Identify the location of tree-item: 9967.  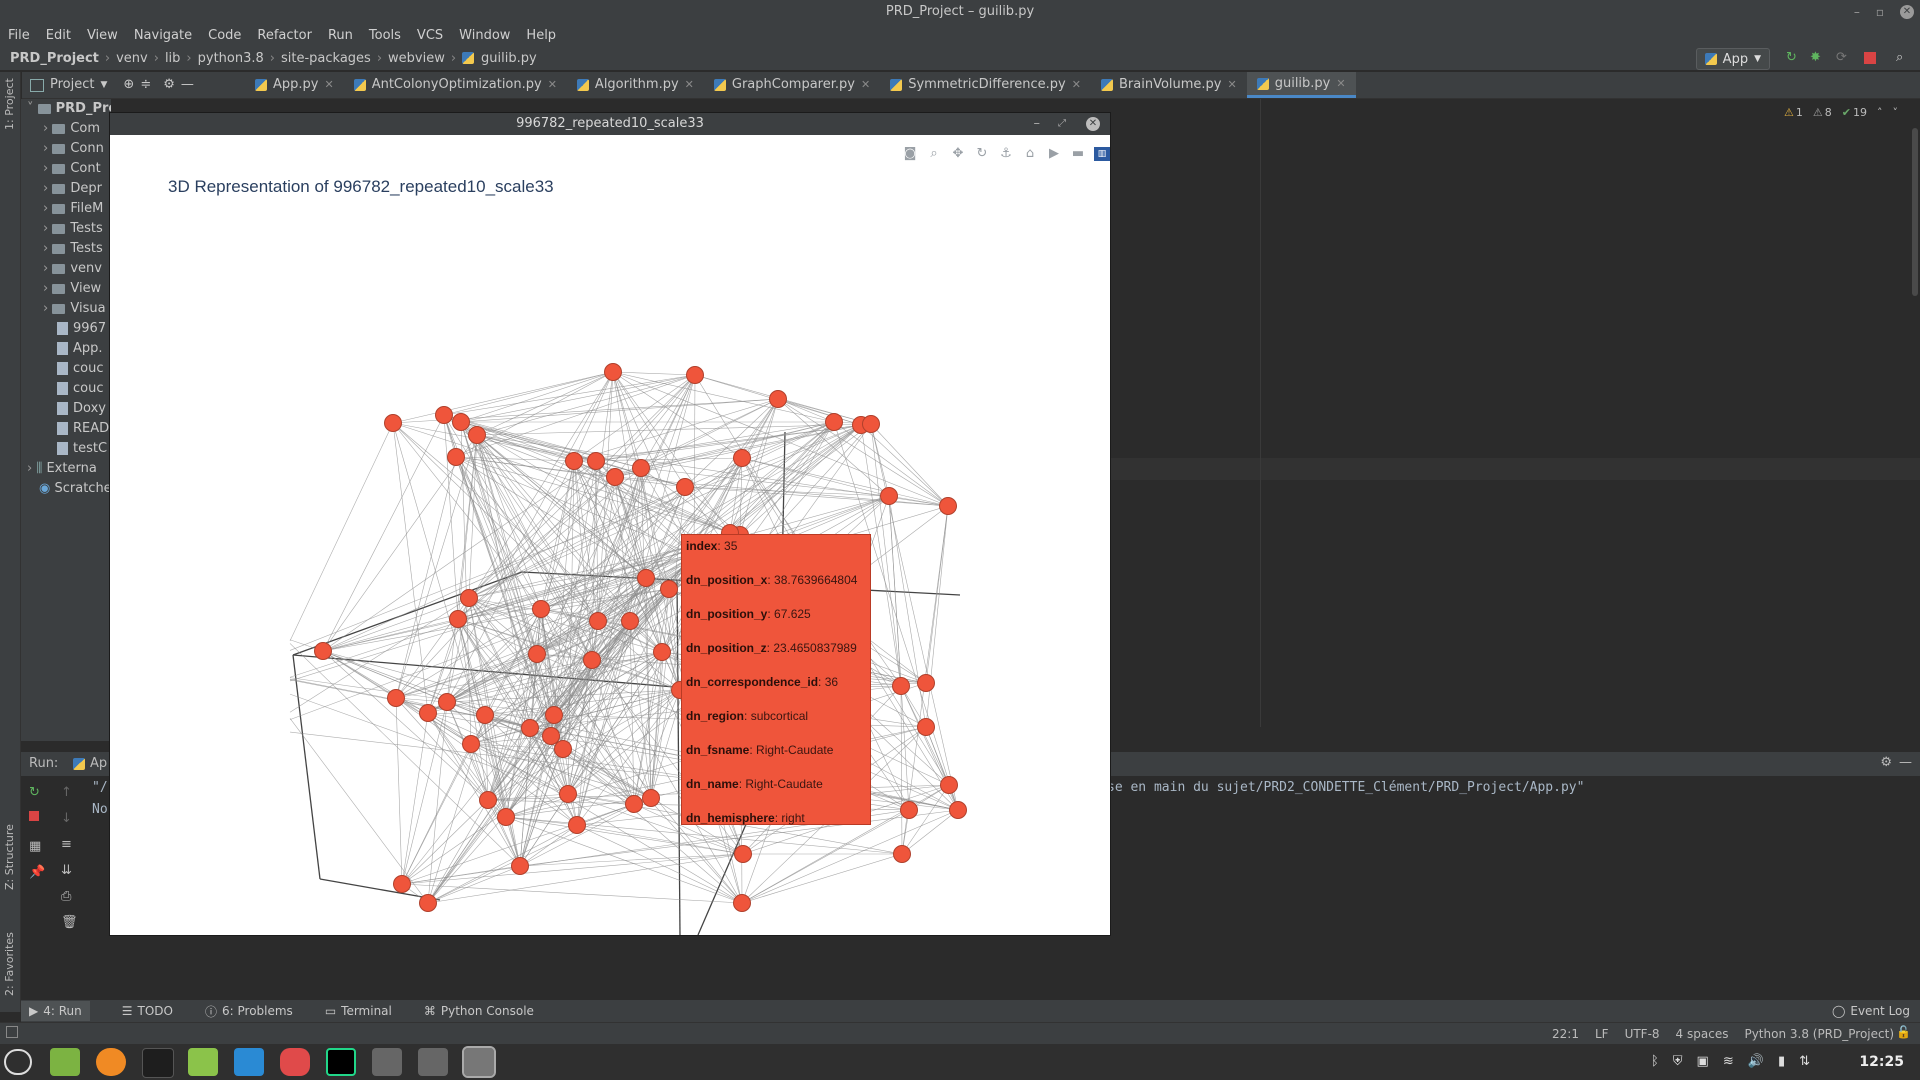
(63, 329).